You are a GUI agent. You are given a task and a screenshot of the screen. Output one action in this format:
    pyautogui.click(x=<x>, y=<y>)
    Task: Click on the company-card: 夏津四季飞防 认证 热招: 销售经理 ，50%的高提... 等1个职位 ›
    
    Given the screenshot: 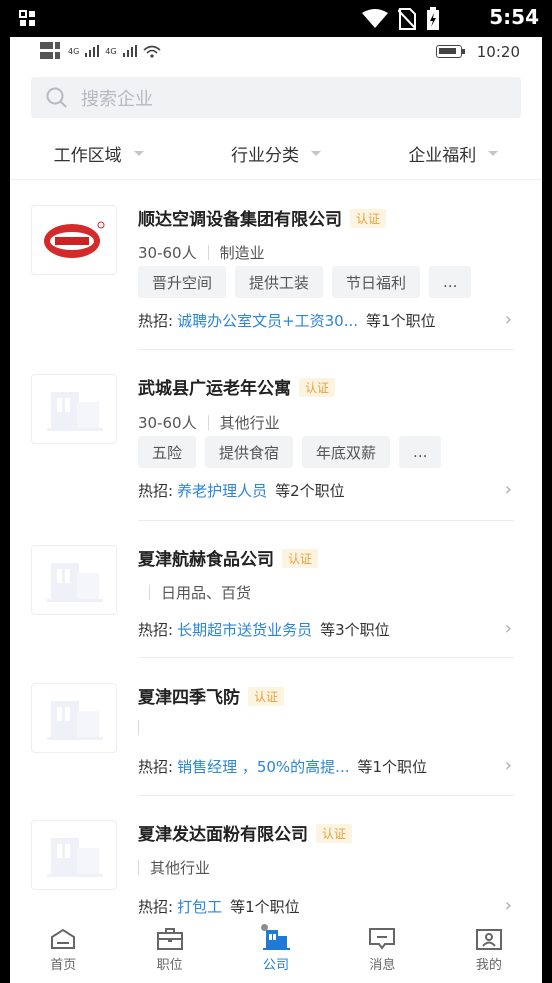 What is the action you would take?
    pyautogui.click(x=276, y=727)
    